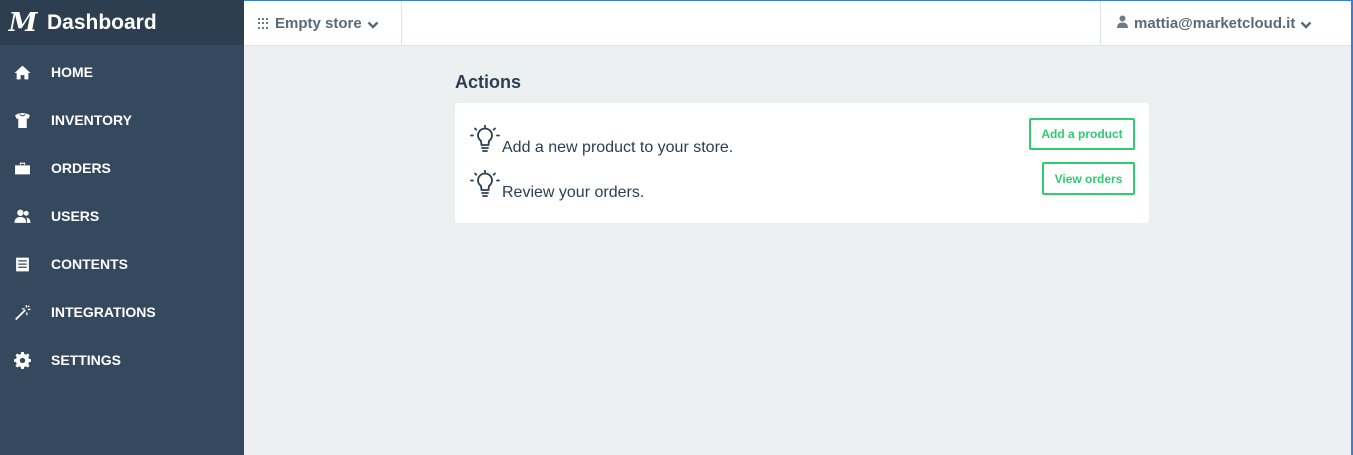  What do you see at coordinates (122, 168) in the screenshot?
I see `sidebar-item-orders: ORDERS` at bounding box center [122, 168].